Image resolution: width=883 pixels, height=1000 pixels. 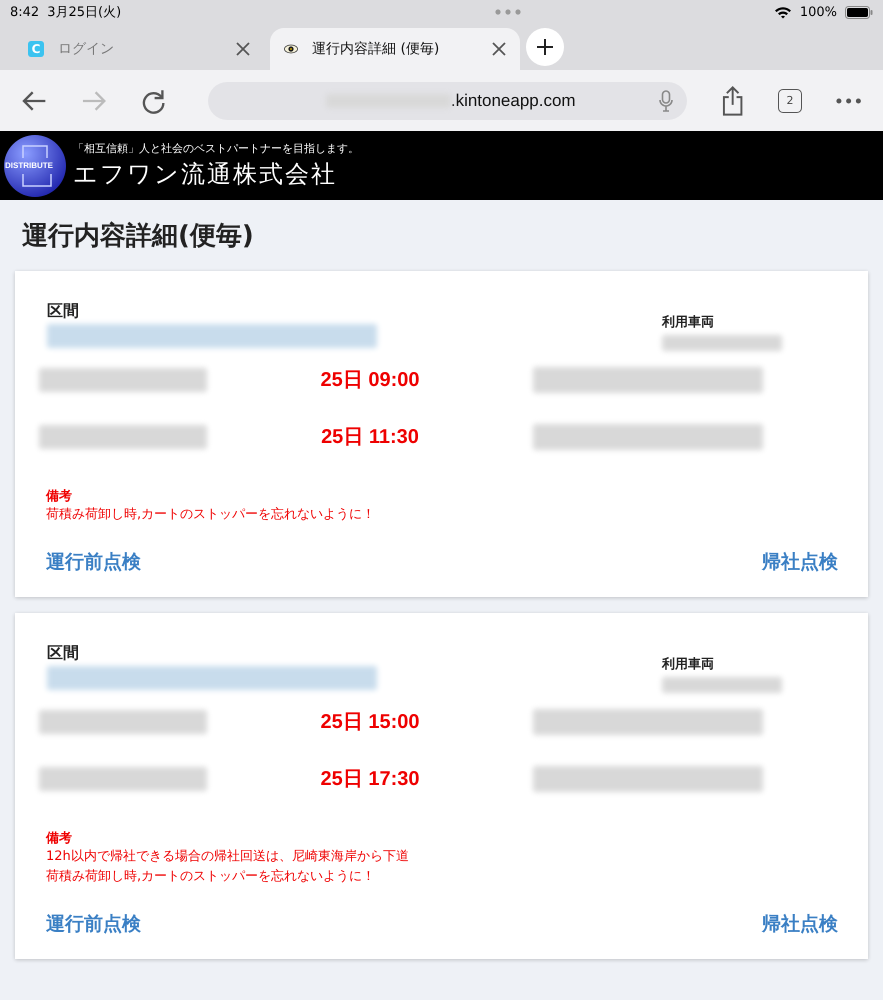 What do you see at coordinates (666, 101) in the screenshot?
I see `microphone-icon` at bounding box center [666, 101].